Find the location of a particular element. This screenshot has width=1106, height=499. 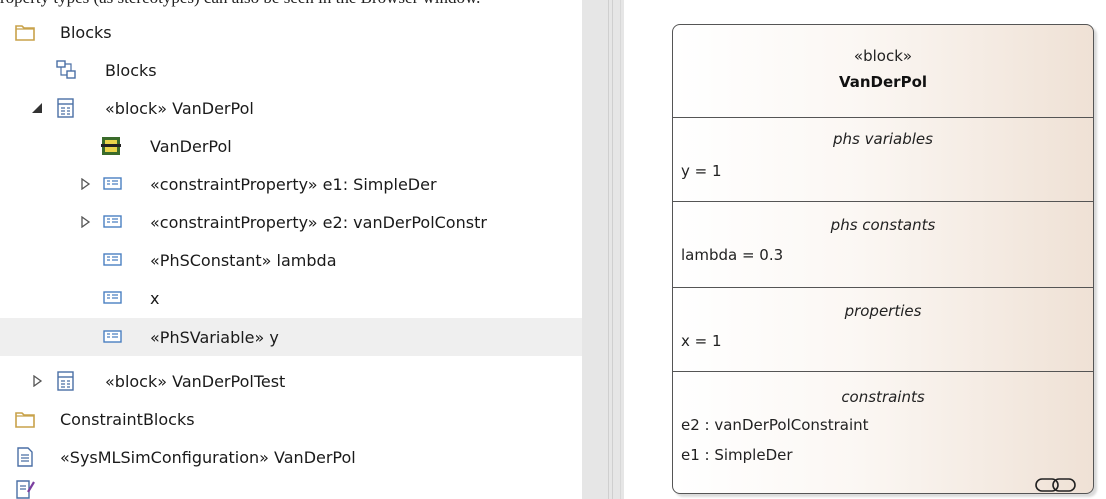

block-stereotype: «block» is located at coordinates (883, 56).